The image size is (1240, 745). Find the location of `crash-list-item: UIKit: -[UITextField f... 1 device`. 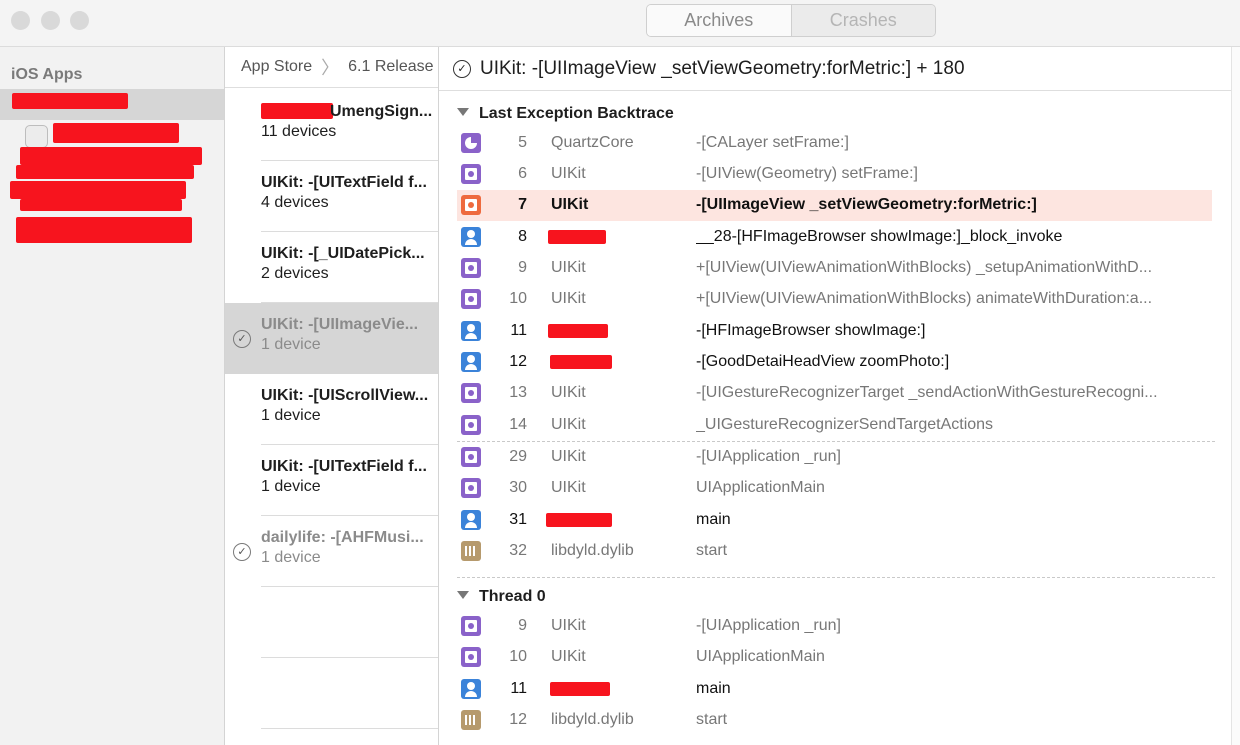

crash-list-item: UIKit: -[UITextField f... 1 device is located at coordinates (331, 480).